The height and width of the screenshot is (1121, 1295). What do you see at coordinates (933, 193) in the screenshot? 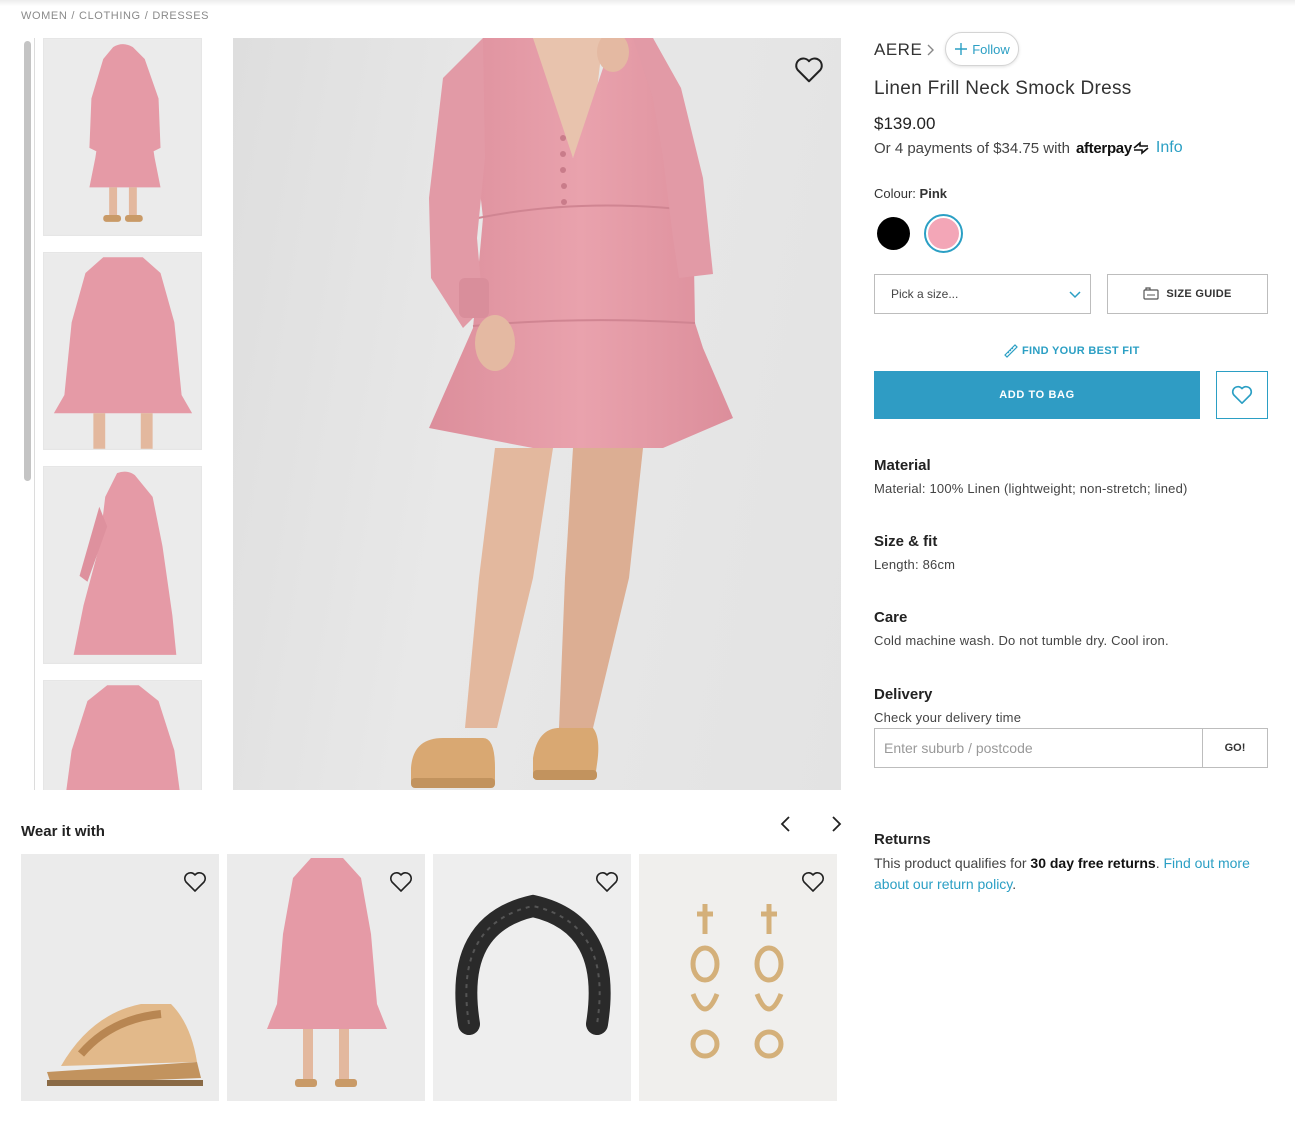
I see `colour-value: Pink` at bounding box center [933, 193].